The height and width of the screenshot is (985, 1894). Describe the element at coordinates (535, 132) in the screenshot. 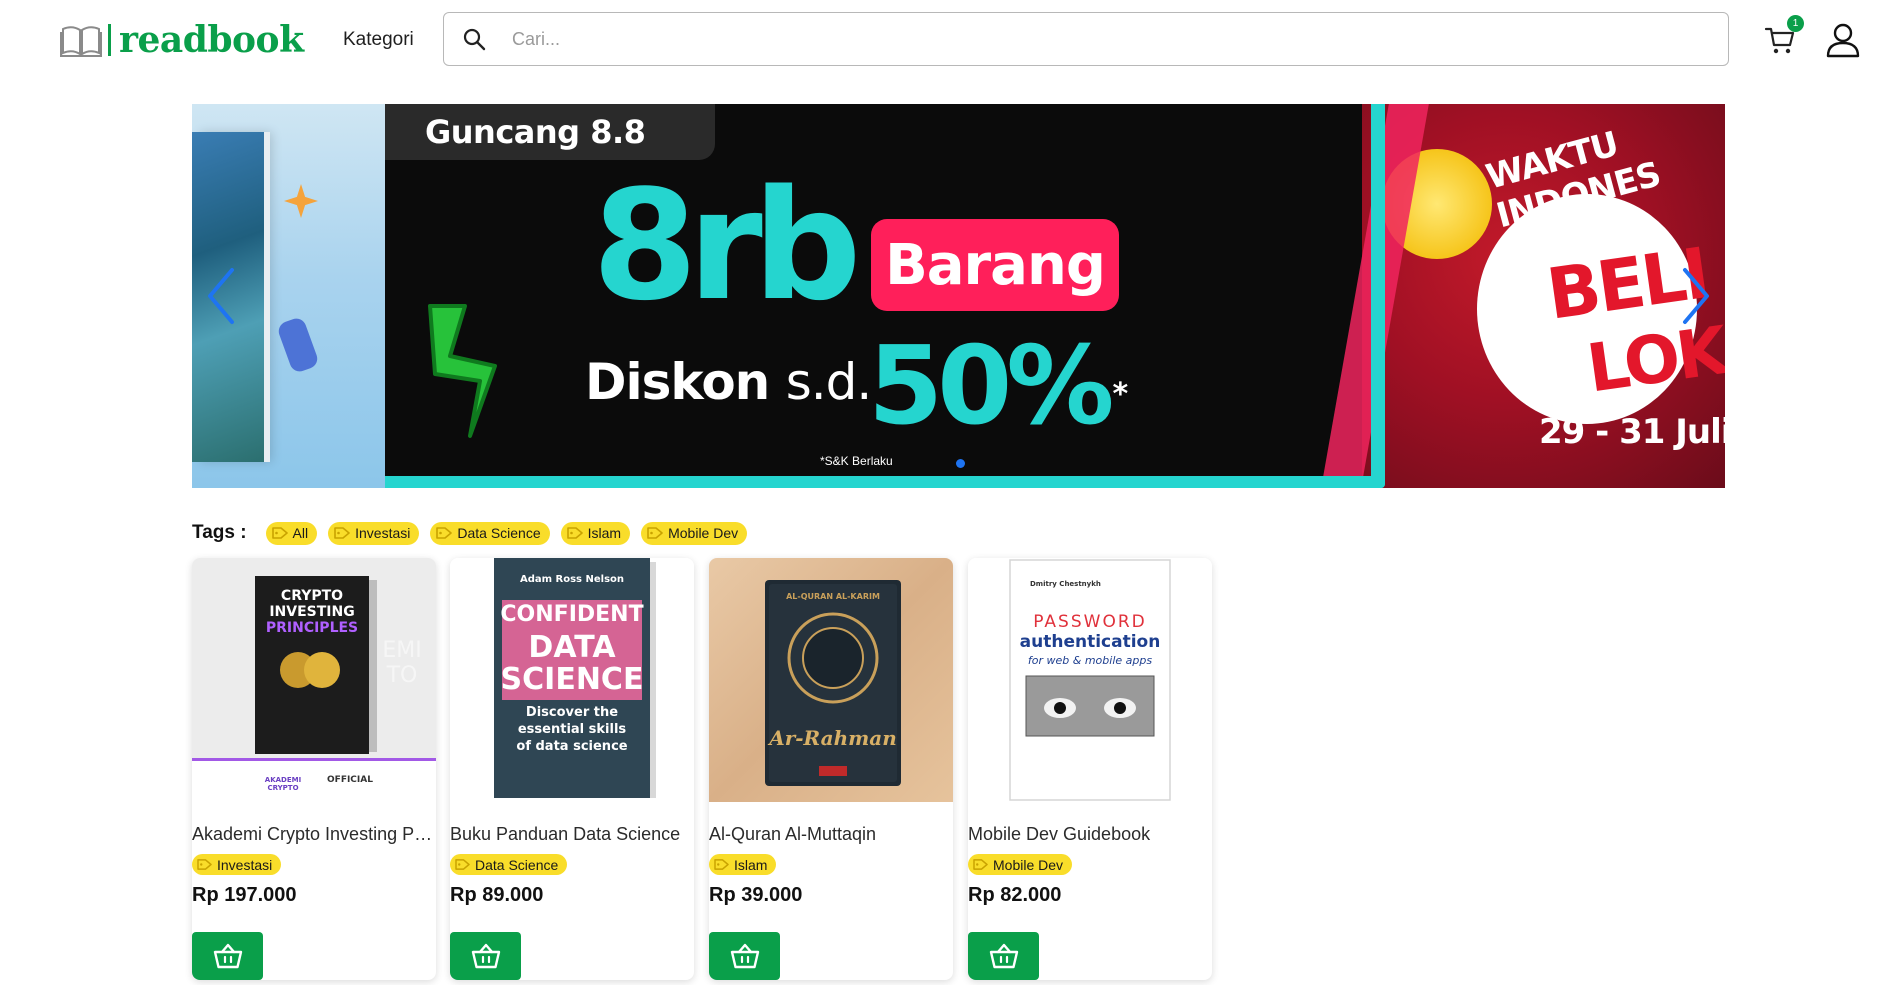

I see `guncang-text: Guncang 8.8` at that location.